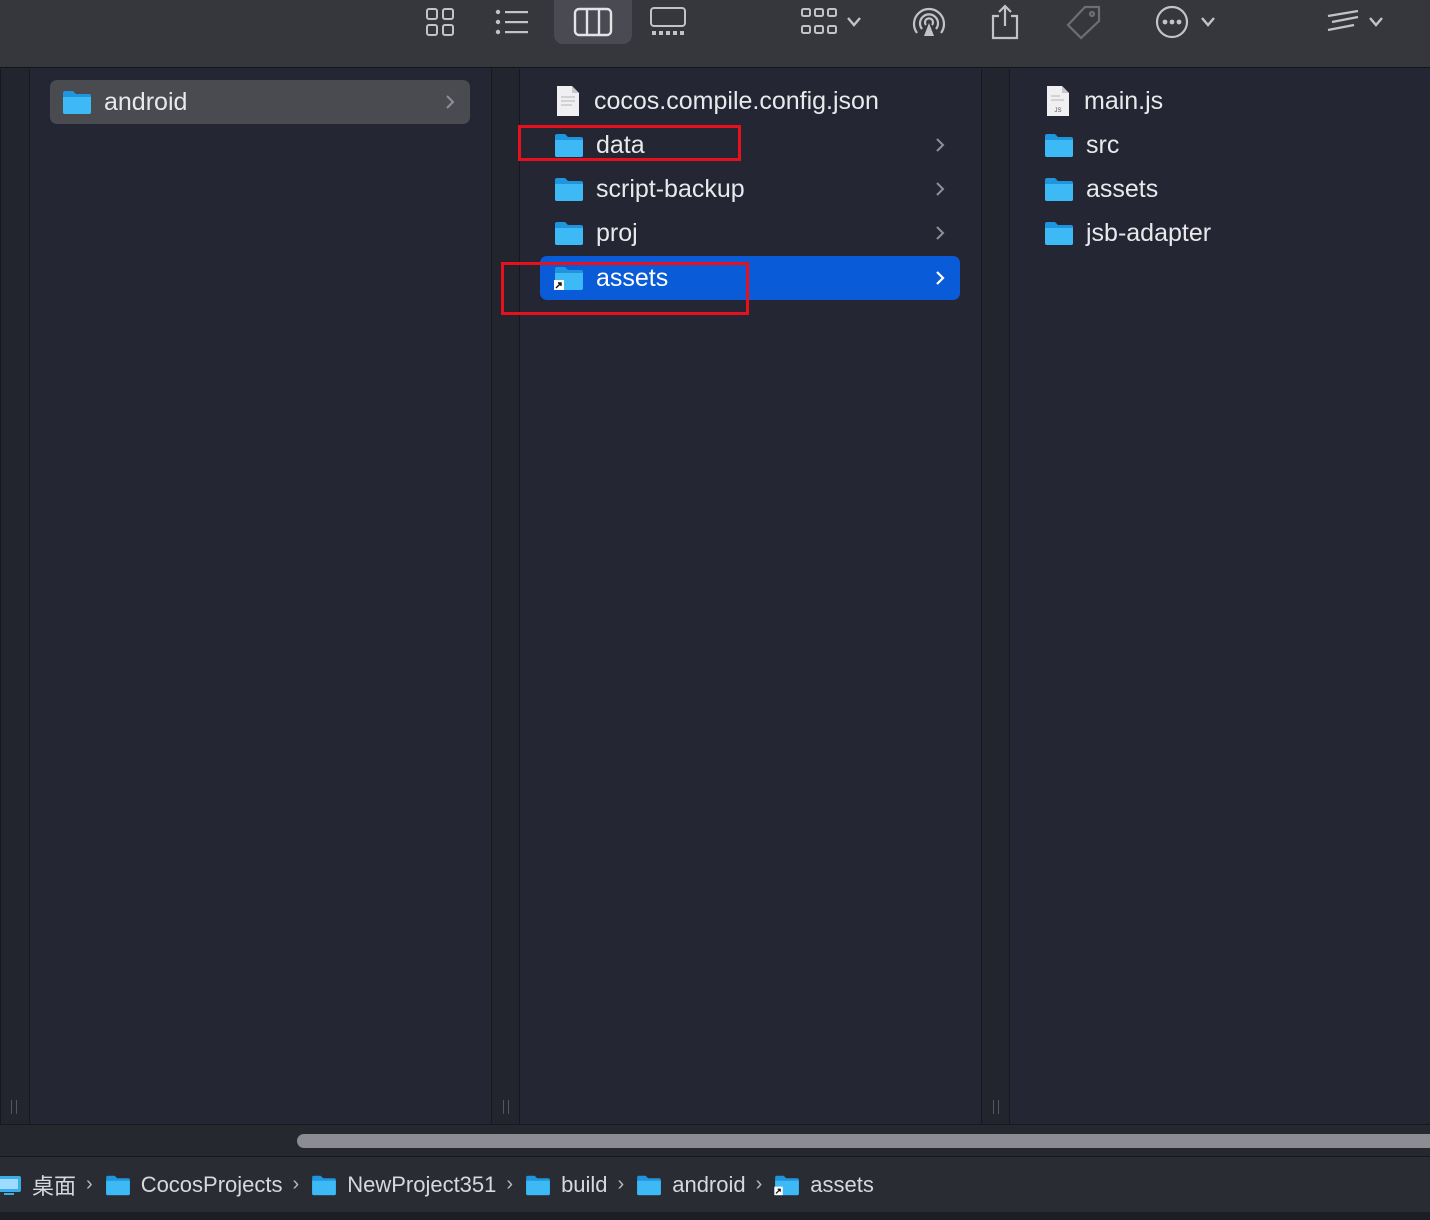 The height and width of the screenshot is (1220, 1430). I want to click on list-item-main-js: JS main.js, so click(1225, 101).